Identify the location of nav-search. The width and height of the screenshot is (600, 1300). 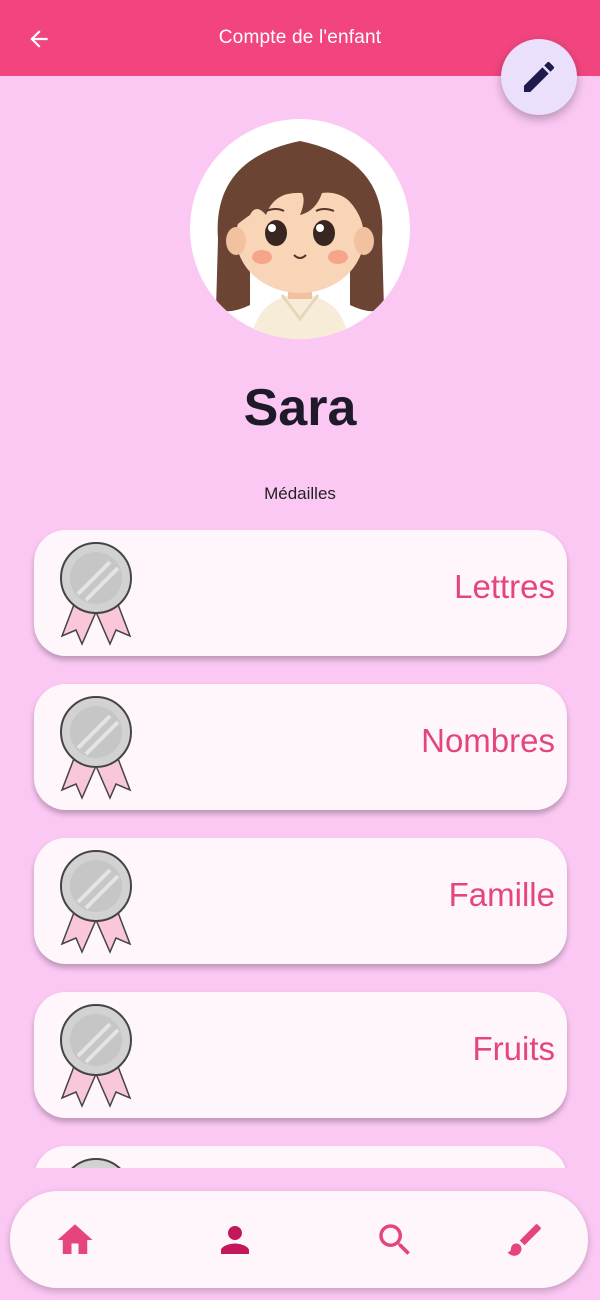
(395, 1239).